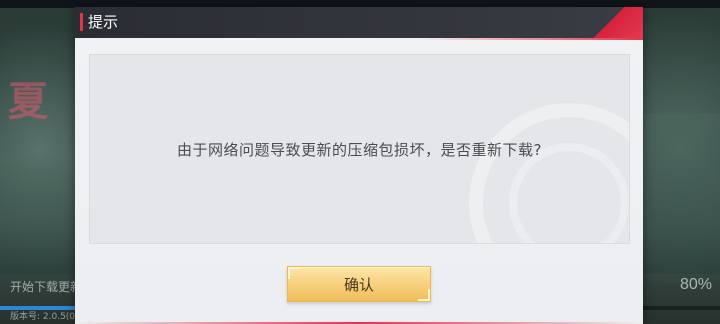 This screenshot has height=324, width=720. I want to click on header-divider, so click(359, 39).